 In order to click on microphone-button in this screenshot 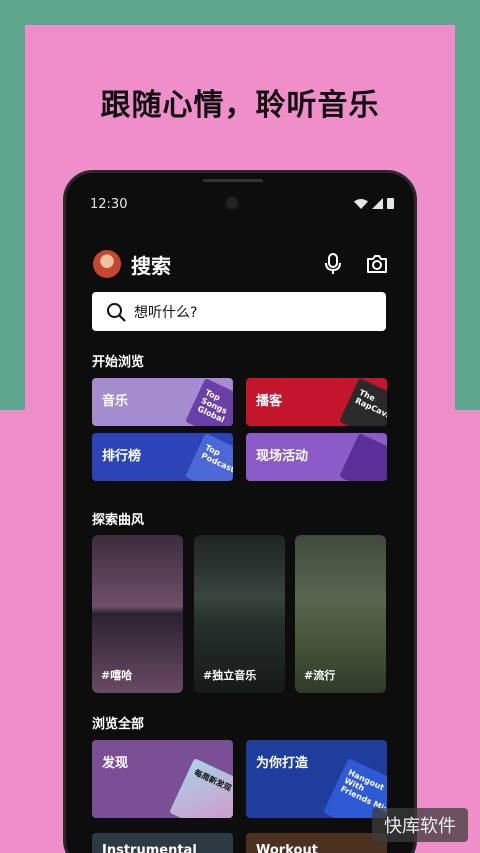, I will do `click(333, 264)`.